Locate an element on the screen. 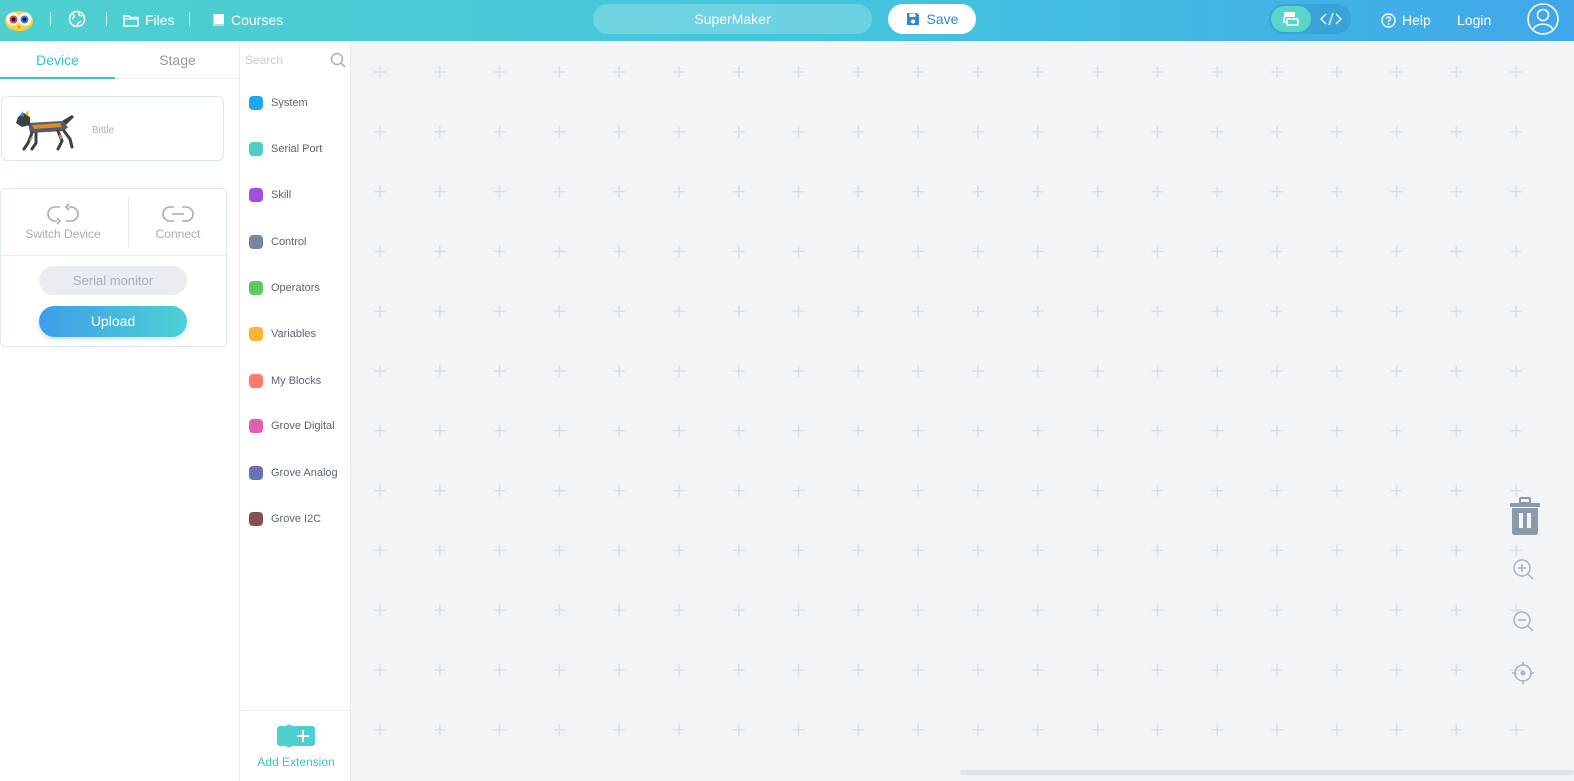 The width and height of the screenshot is (1574, 781). user-avatar-icon is located at coordinates (1543, 19).